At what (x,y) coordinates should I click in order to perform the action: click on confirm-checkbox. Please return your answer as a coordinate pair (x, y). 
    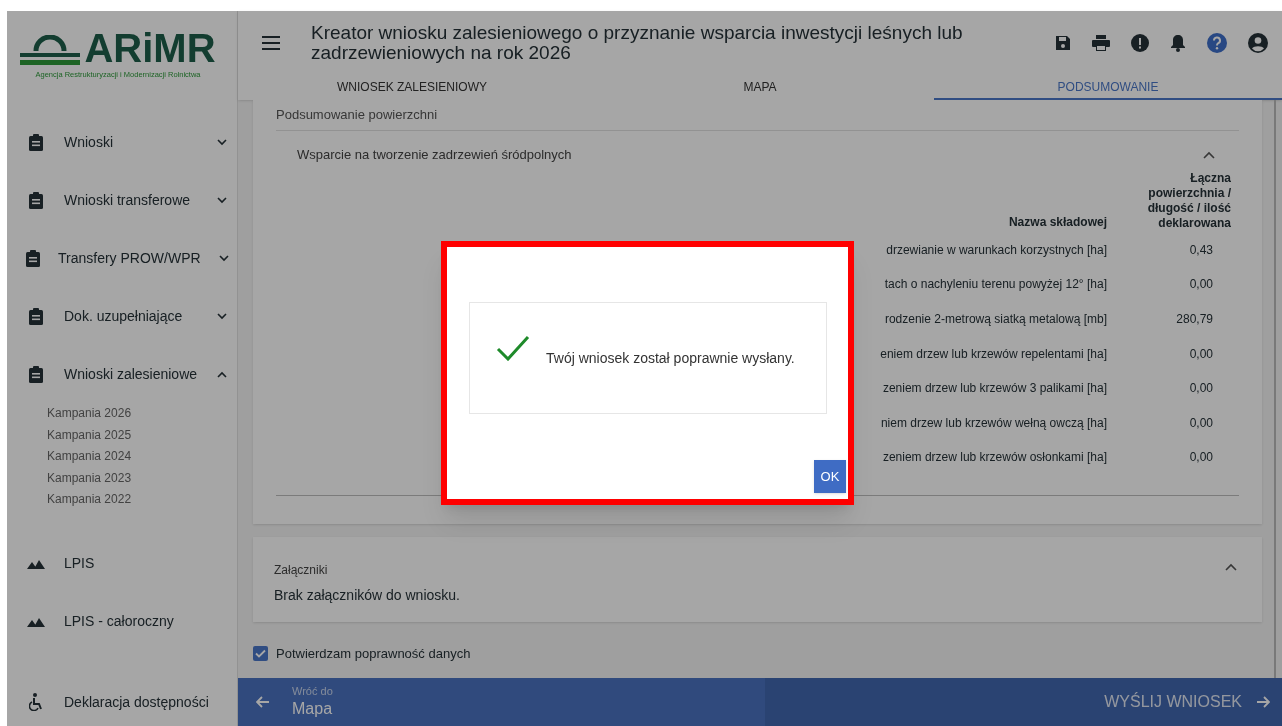
    Looking at the image, I should click on (260, 653).